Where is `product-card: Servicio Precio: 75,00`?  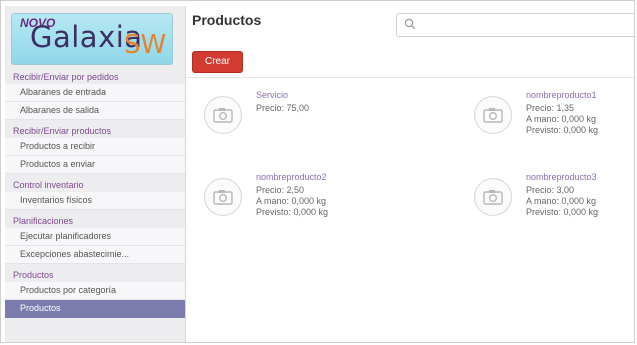 product-card: Servicio Precio: 75,00 is located at coordinates (304, 125).